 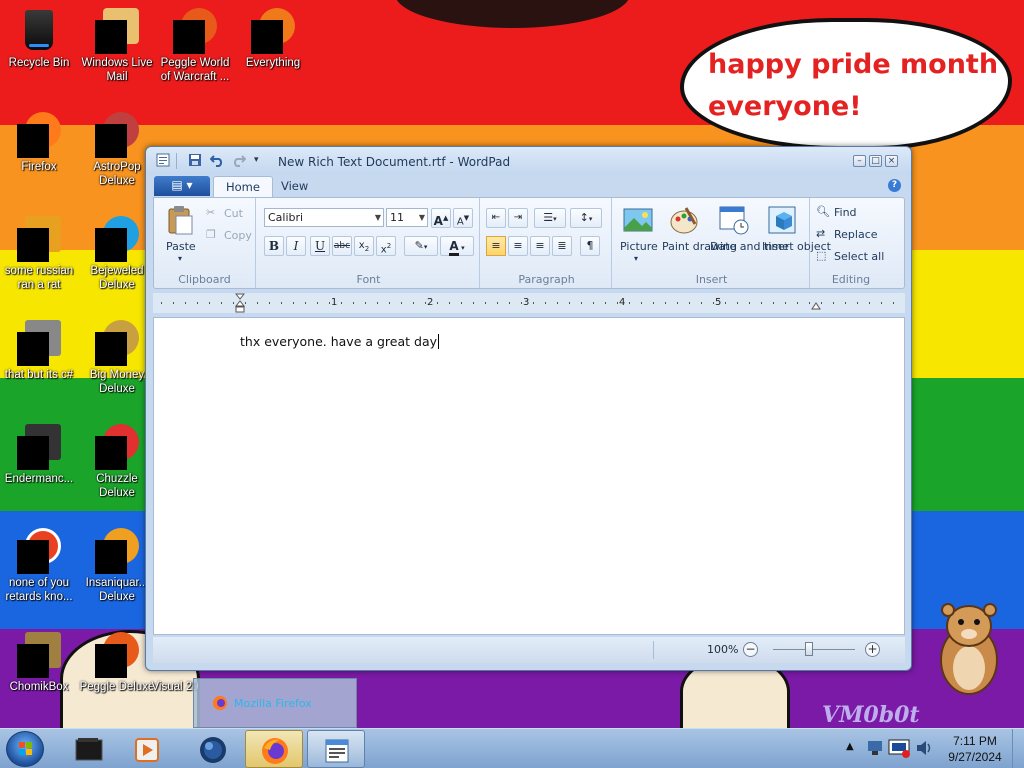 What do you see at coordinates (496, 218) in the screenshot?
I see `decrease-indent-button: ⇤` at bounding box center [496, 218].